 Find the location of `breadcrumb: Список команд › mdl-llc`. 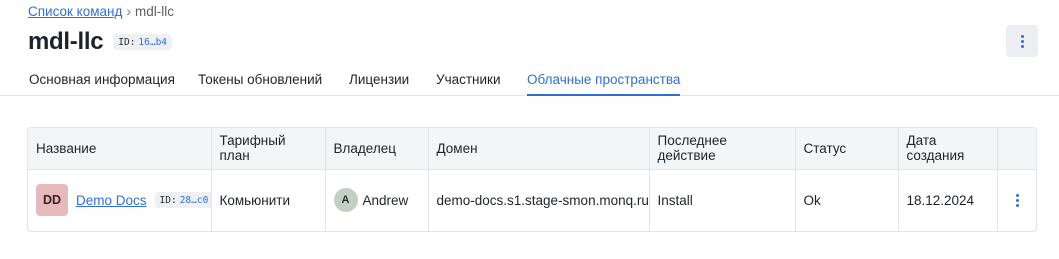

breadcrumb: Список команд › mdl-llc is located at coordinates (101, 11).